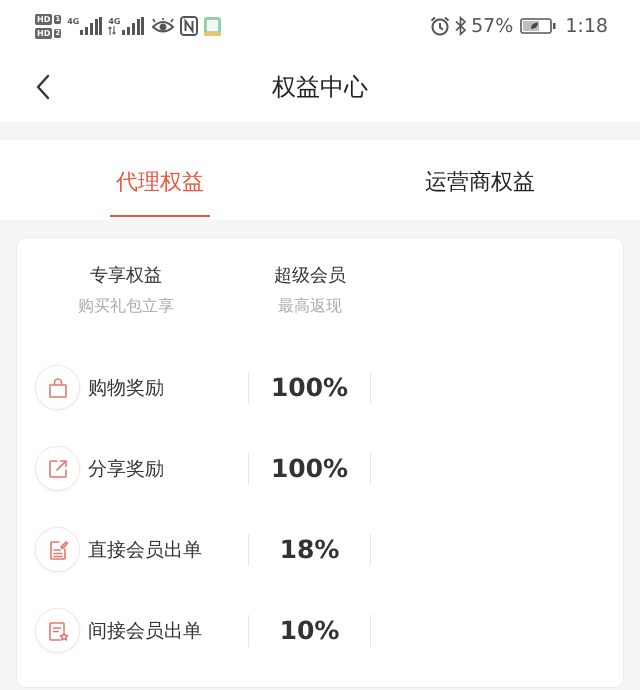  Describe the element at coordinates (145, 550) in the screenshot. I see `benefit-label: 直接会员出单` at that location.